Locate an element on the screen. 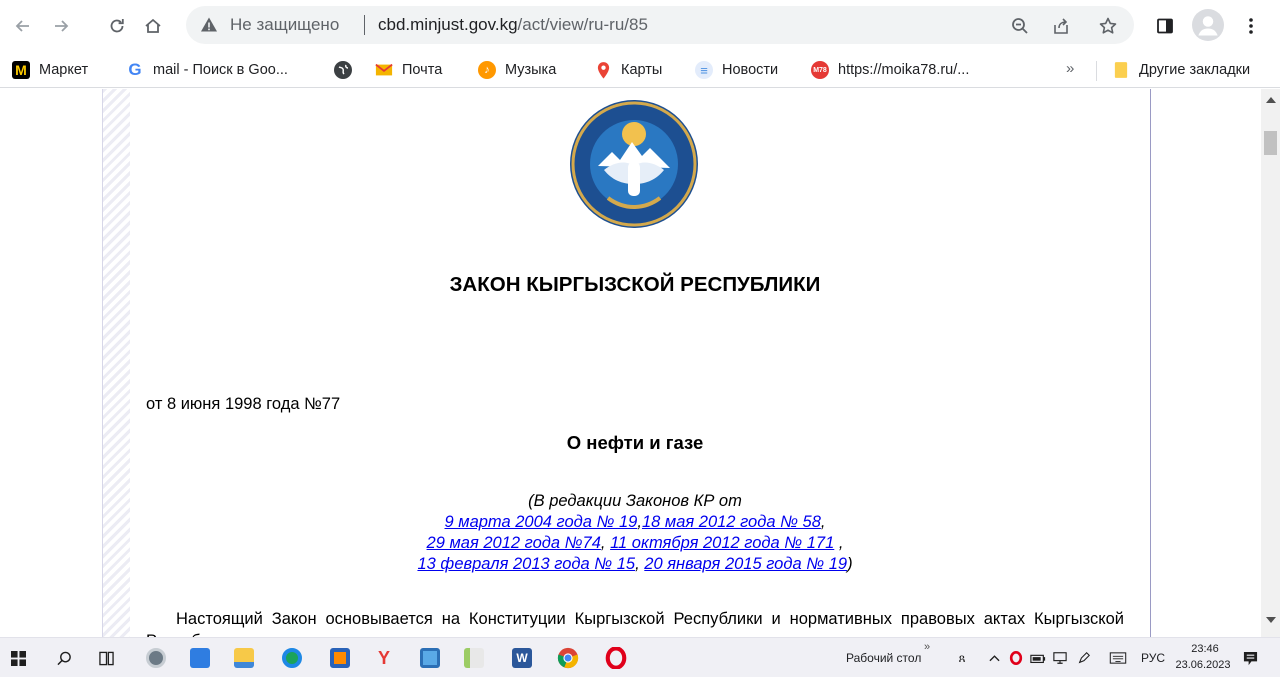 This screenshot has width=1280, height=677. start-button is located at coordinates (18, 658).